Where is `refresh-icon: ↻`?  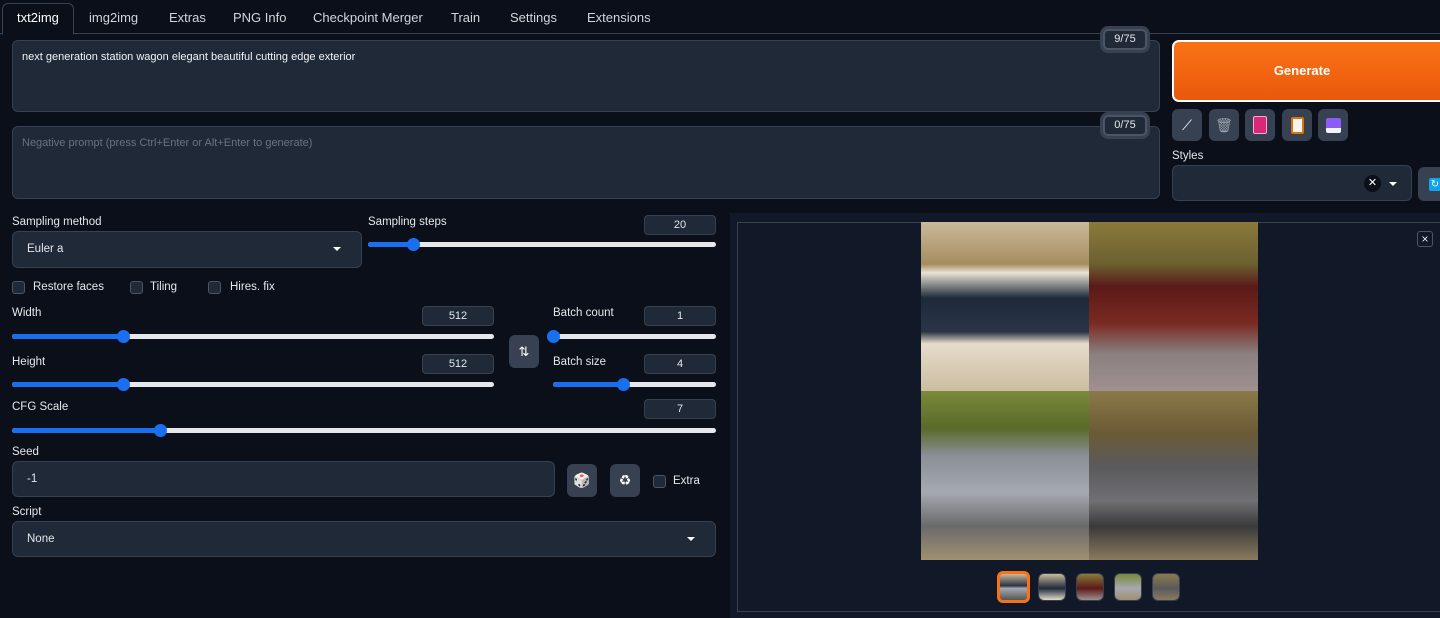
refresh-icon: ↻ is located at coordinates (1434, 184).